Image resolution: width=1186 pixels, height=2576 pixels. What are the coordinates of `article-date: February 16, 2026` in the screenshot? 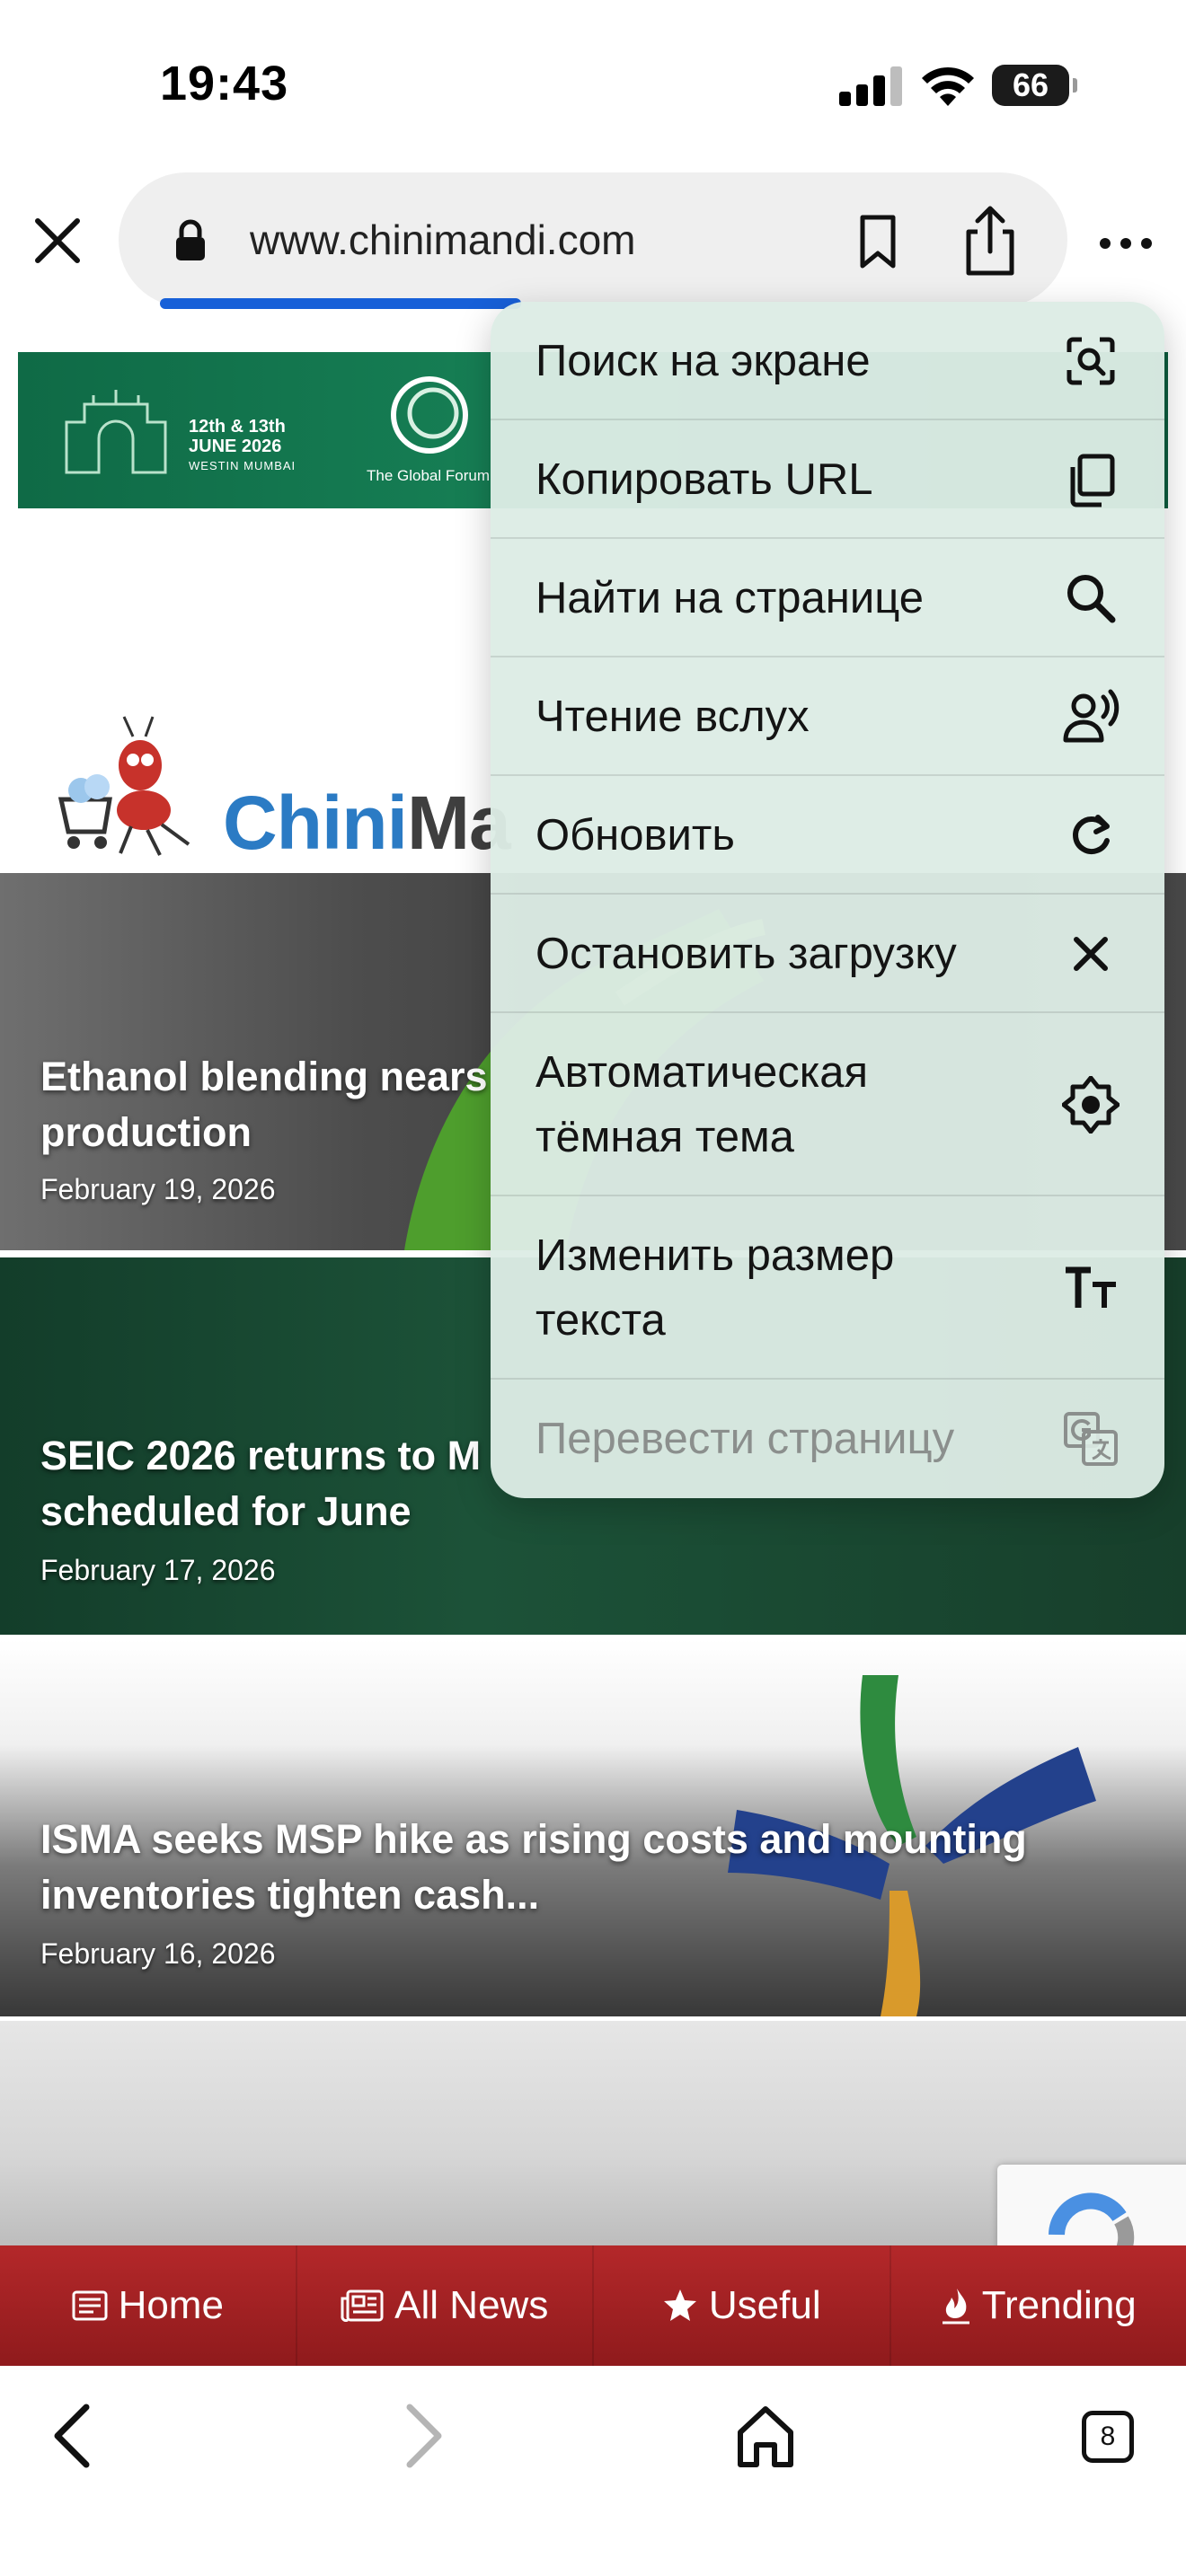 It's located at (158, 1953).